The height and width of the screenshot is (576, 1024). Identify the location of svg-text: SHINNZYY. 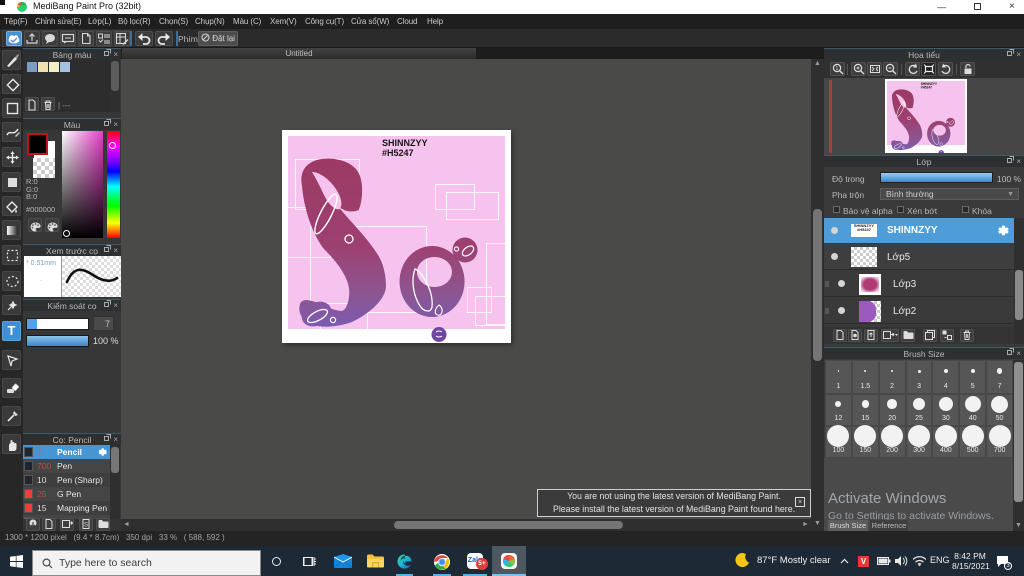
(405, 143).